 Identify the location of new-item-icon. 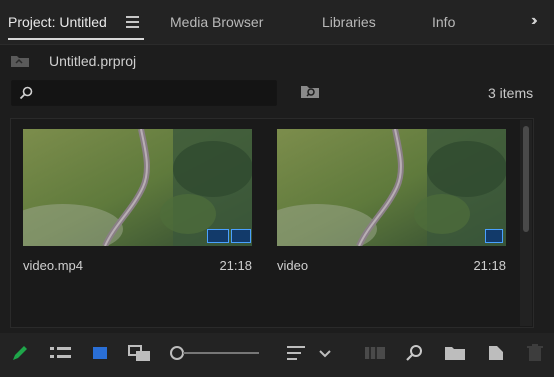
(496, 353).